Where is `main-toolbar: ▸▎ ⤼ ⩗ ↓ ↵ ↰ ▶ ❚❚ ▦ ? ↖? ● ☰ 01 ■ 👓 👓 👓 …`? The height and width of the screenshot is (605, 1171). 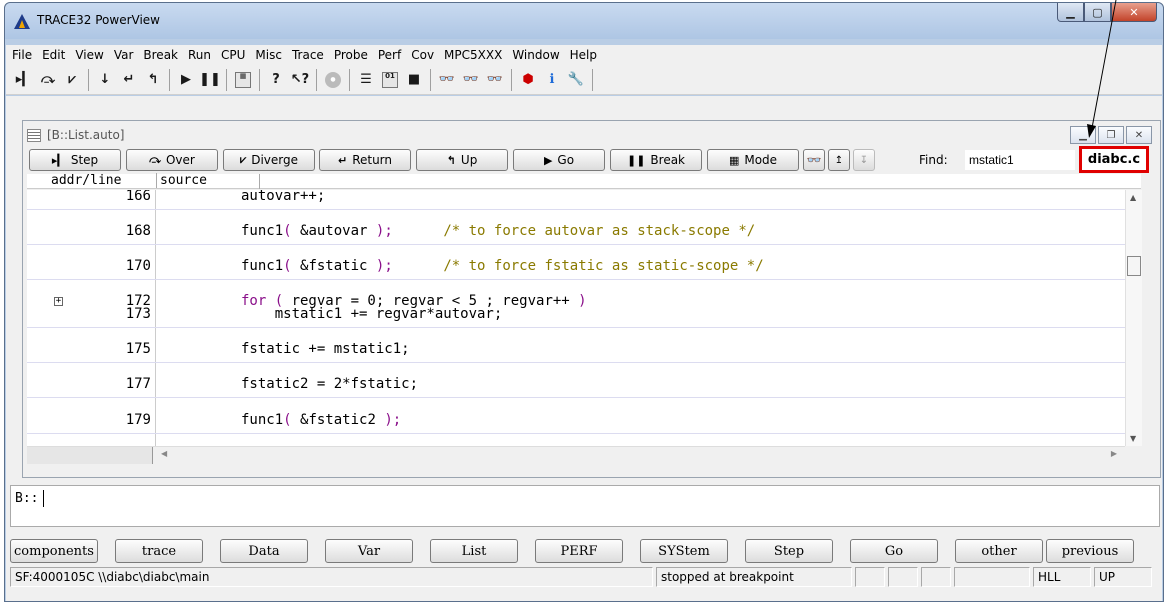
main-toolbar: ▸▎ ⤼ ⩗ ↓ ↵ ↰ ▶ ❚❚ ▦ ? ↖? ● ☰ 01 ■ 👓 👓 👓 … is located at coordinates (584, 80).